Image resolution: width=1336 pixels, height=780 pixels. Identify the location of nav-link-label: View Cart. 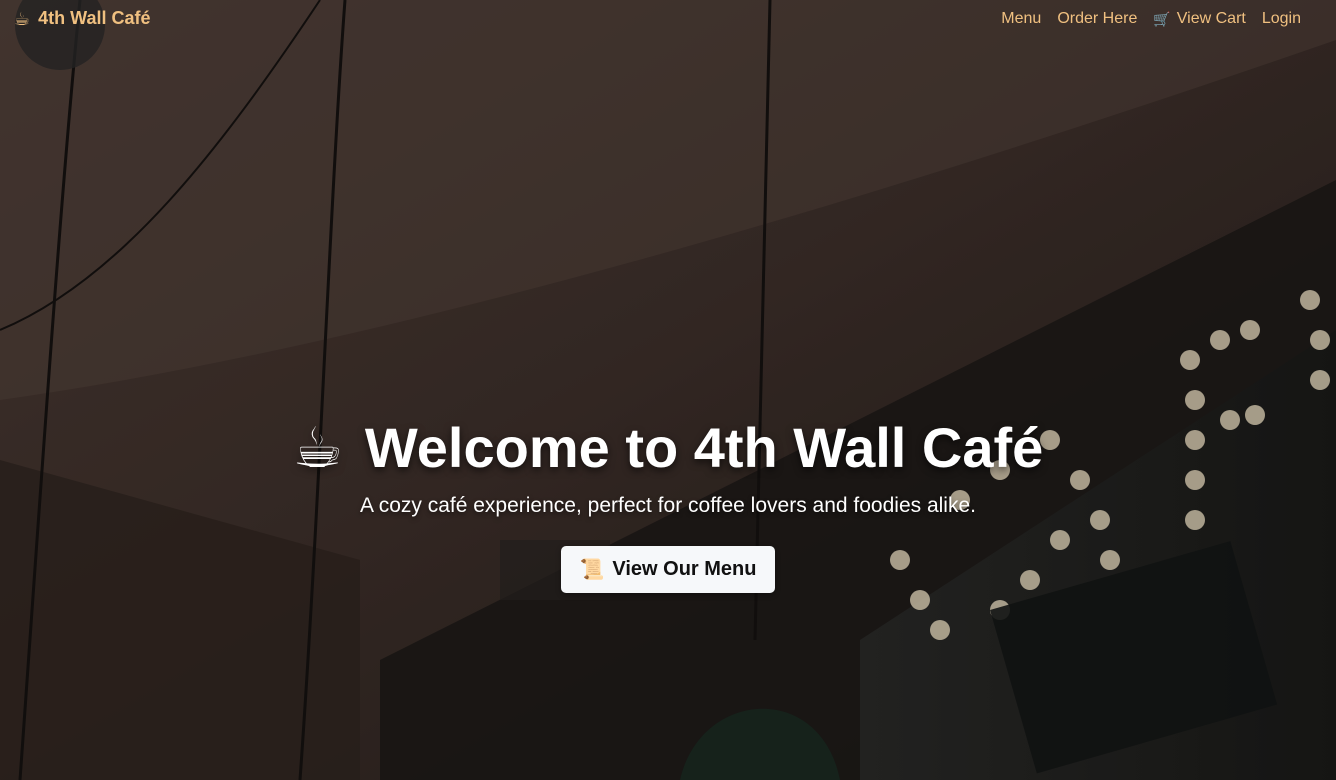
(1211, 18).